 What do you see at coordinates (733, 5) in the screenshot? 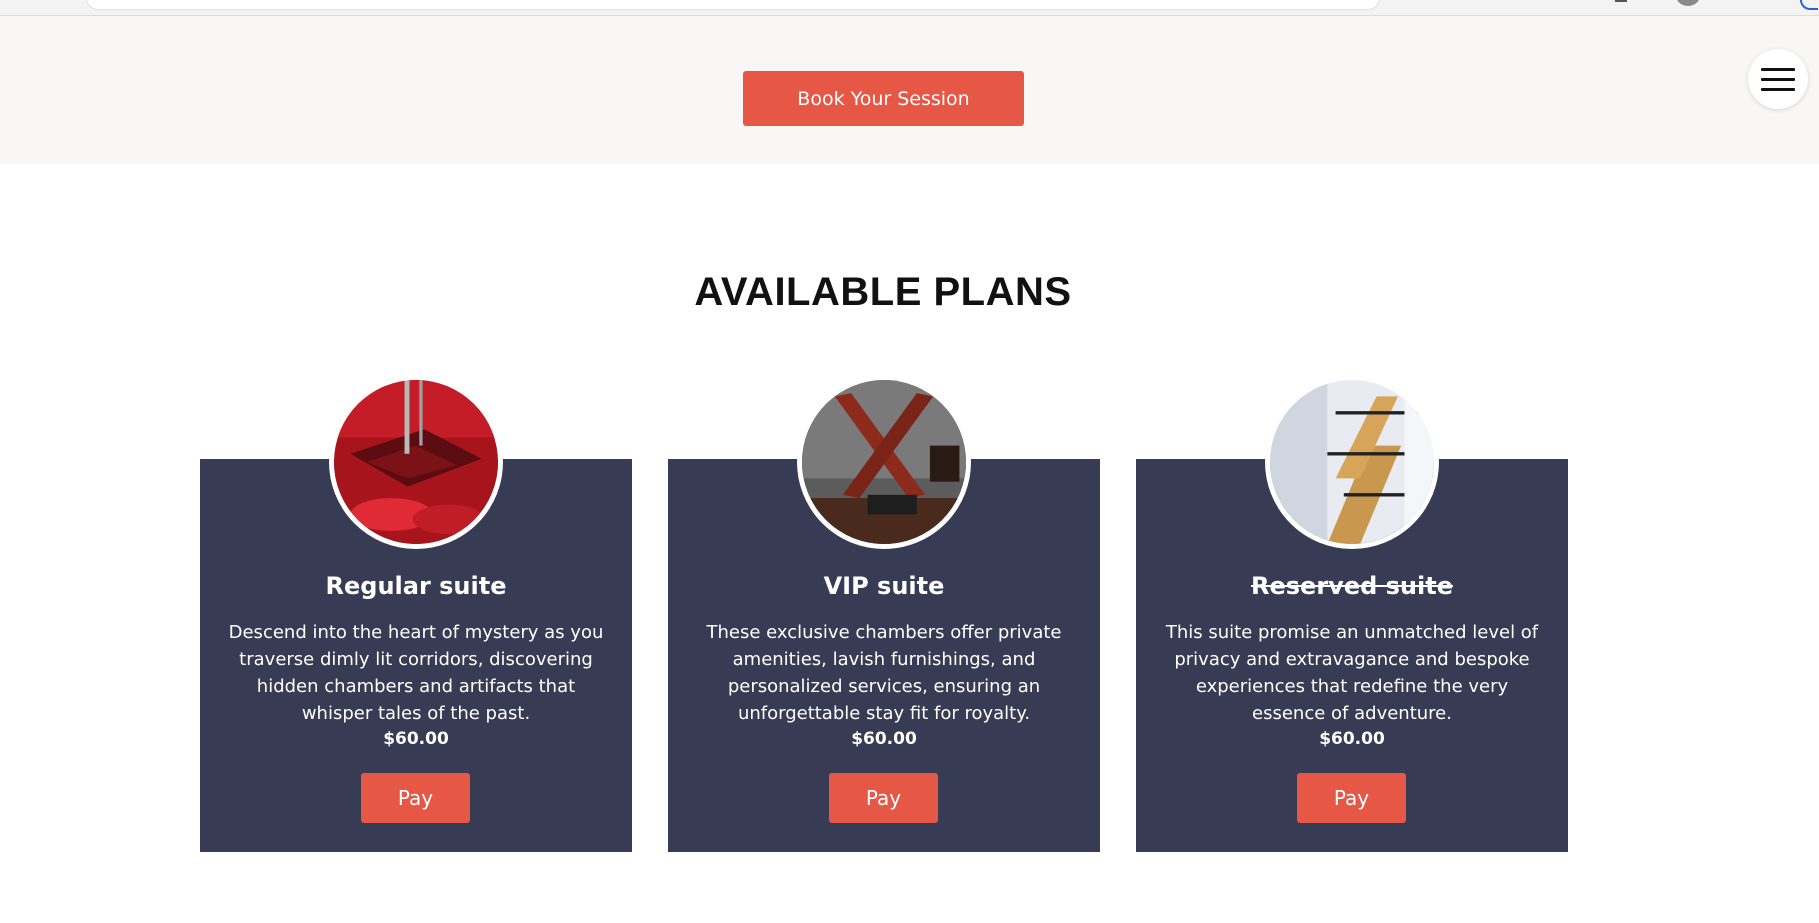
I see `address-bar` at bounding box center [733, 5].